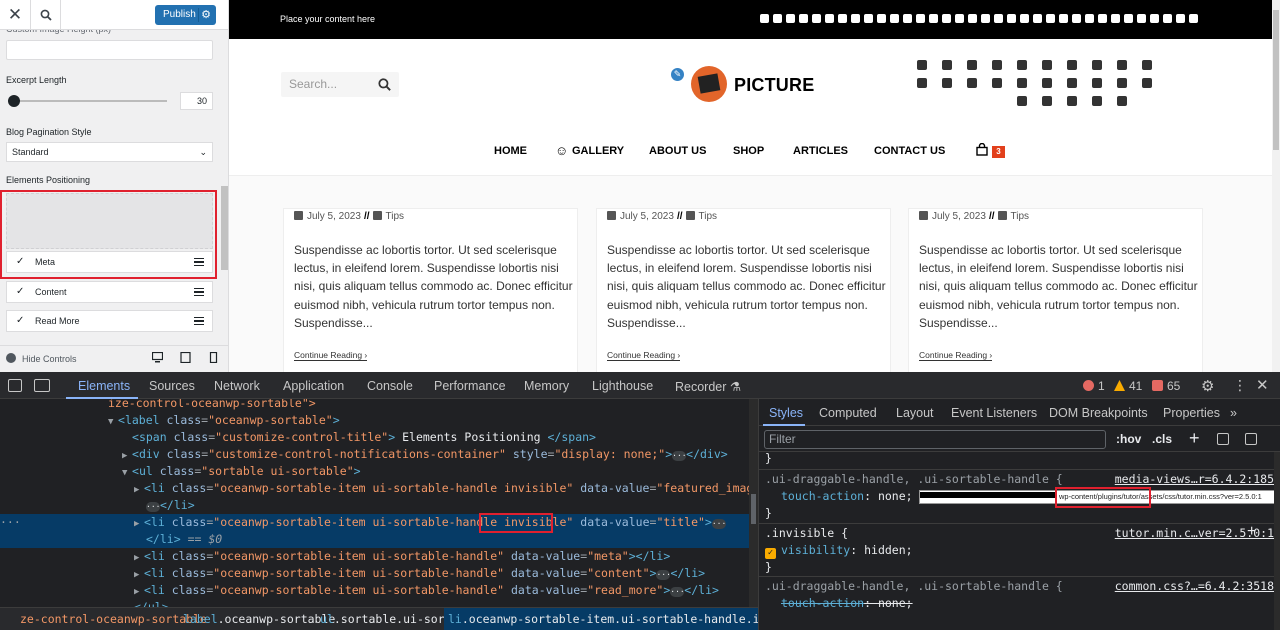 The image size is (1280, 630). I want to click on chevron-right-icon: », so click(1233, 413).